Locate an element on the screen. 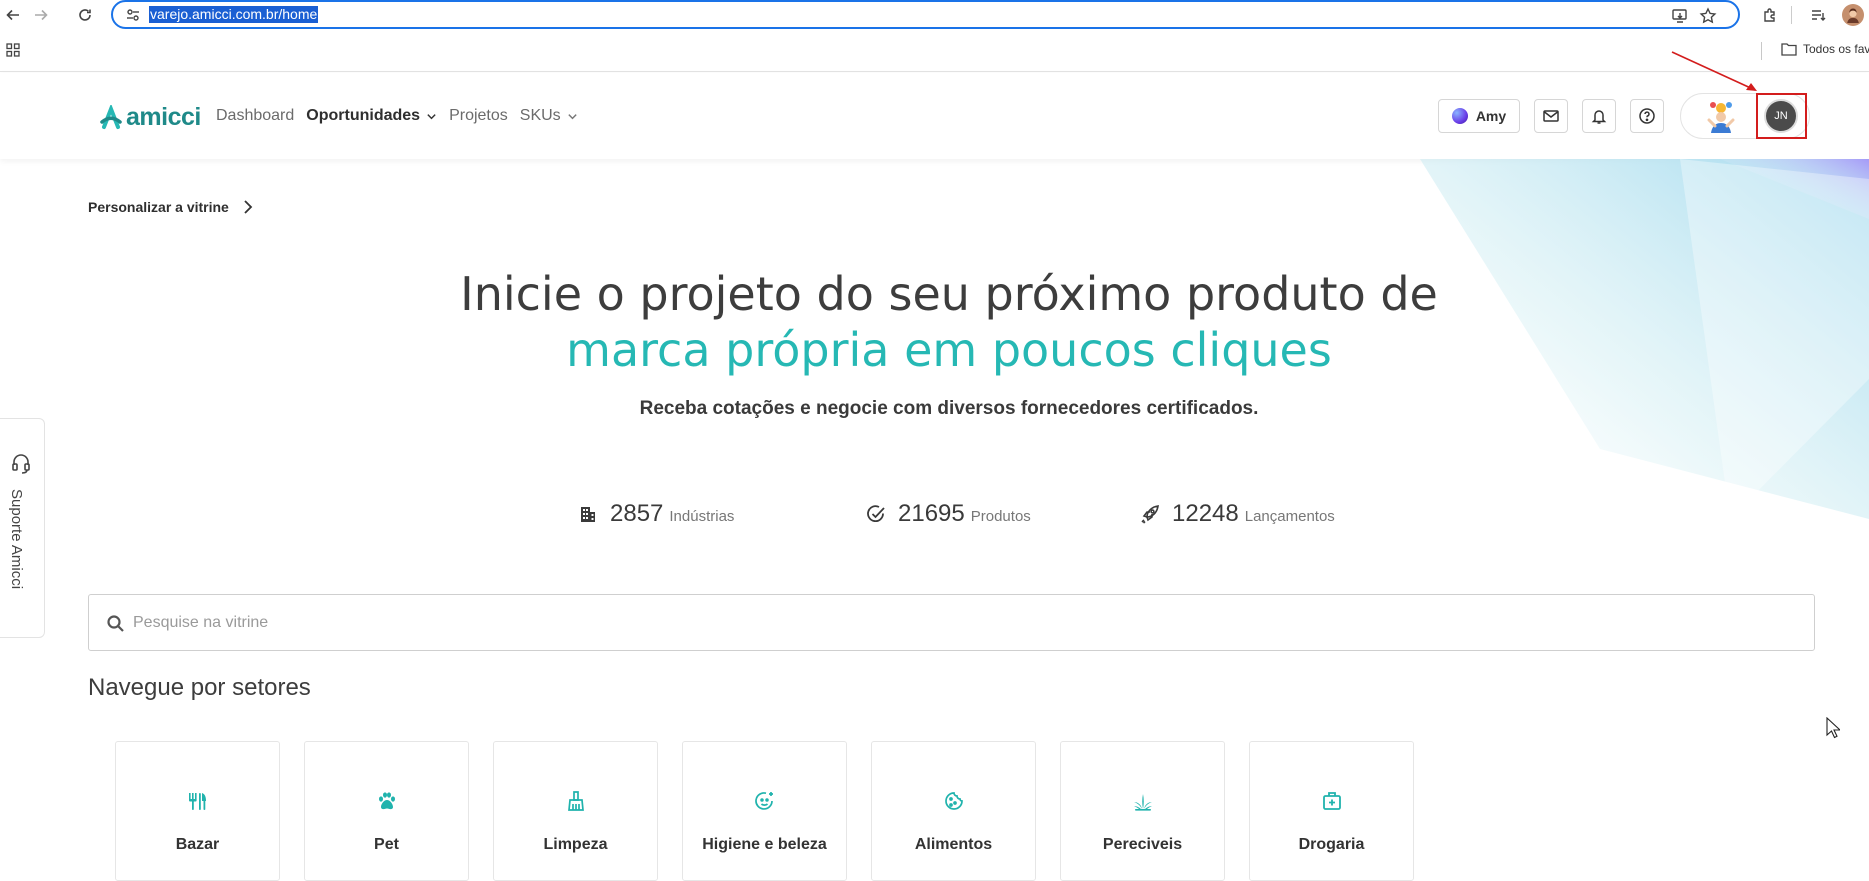  main-nav: Dashboard Oportunidades Projetos SKUs is located at coordinates (397, 116).